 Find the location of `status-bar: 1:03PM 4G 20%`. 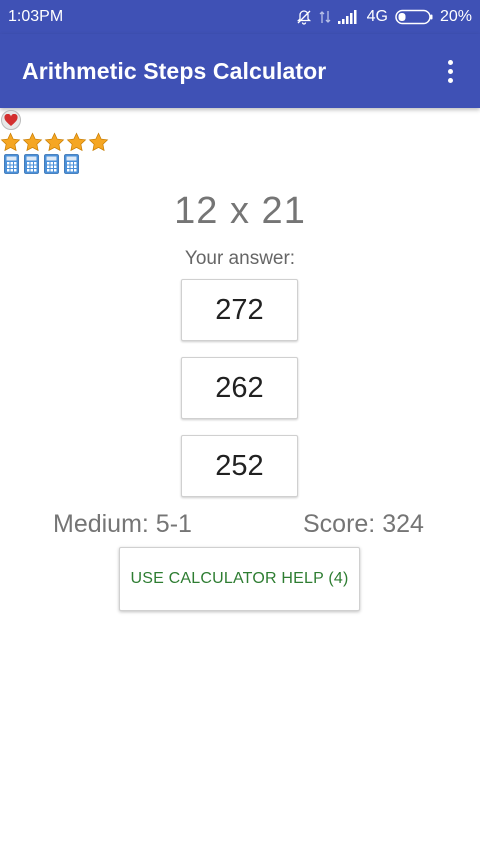

status-bar: 1:03PM 4G 20% is located at coordinates (240, 17).